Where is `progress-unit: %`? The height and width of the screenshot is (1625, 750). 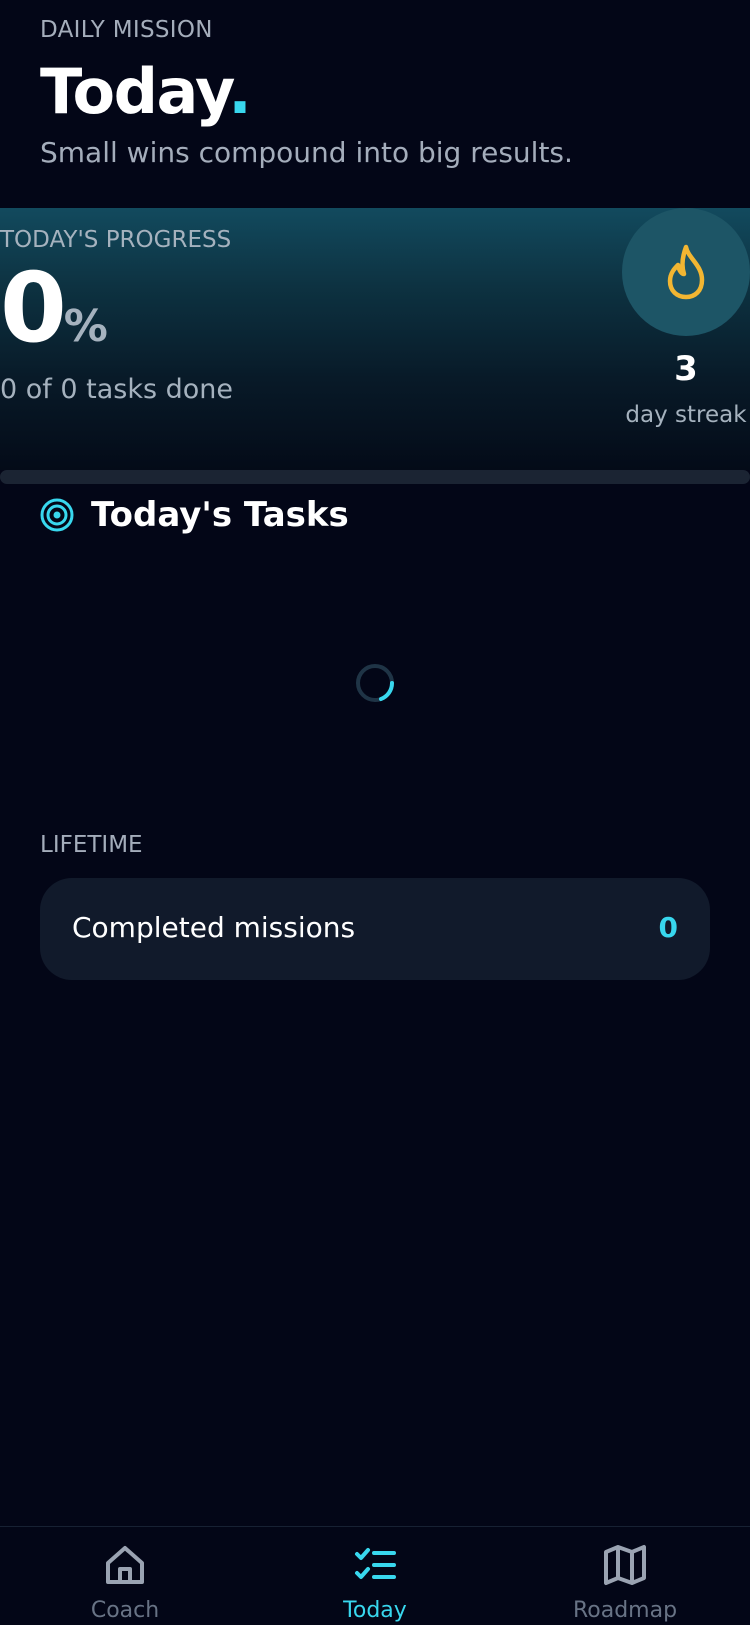 progress-unit: % is located at coordinates (85, 326).